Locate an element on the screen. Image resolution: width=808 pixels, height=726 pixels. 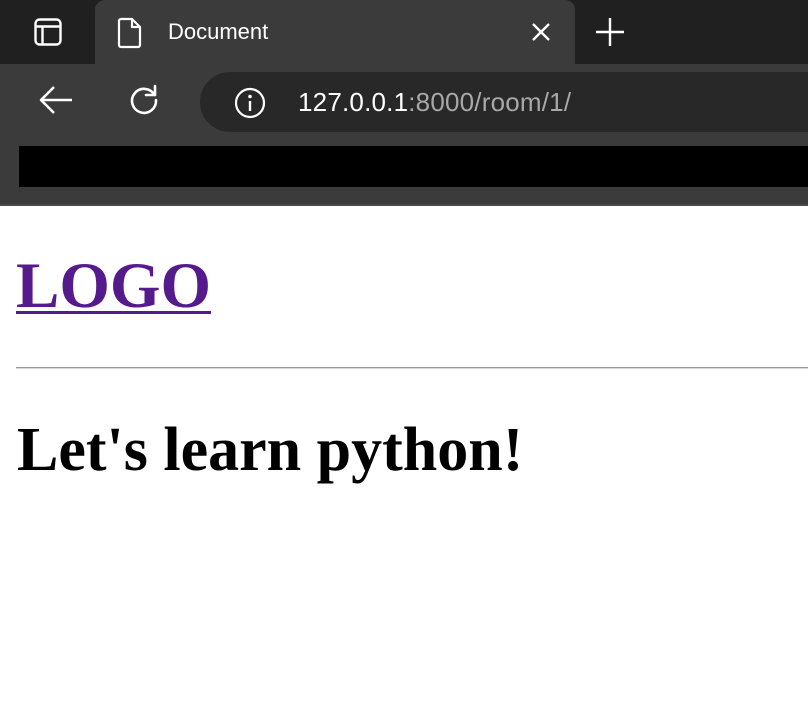
url-host: 127.0.0.1 is located at coordinates (353, 102).